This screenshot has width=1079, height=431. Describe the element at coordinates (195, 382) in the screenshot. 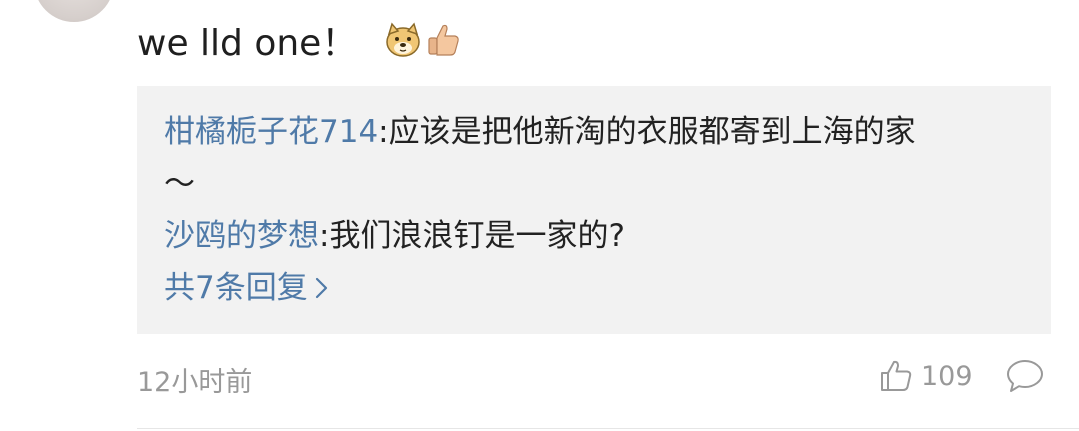

I see `timestamp: 12小时前` at that location.